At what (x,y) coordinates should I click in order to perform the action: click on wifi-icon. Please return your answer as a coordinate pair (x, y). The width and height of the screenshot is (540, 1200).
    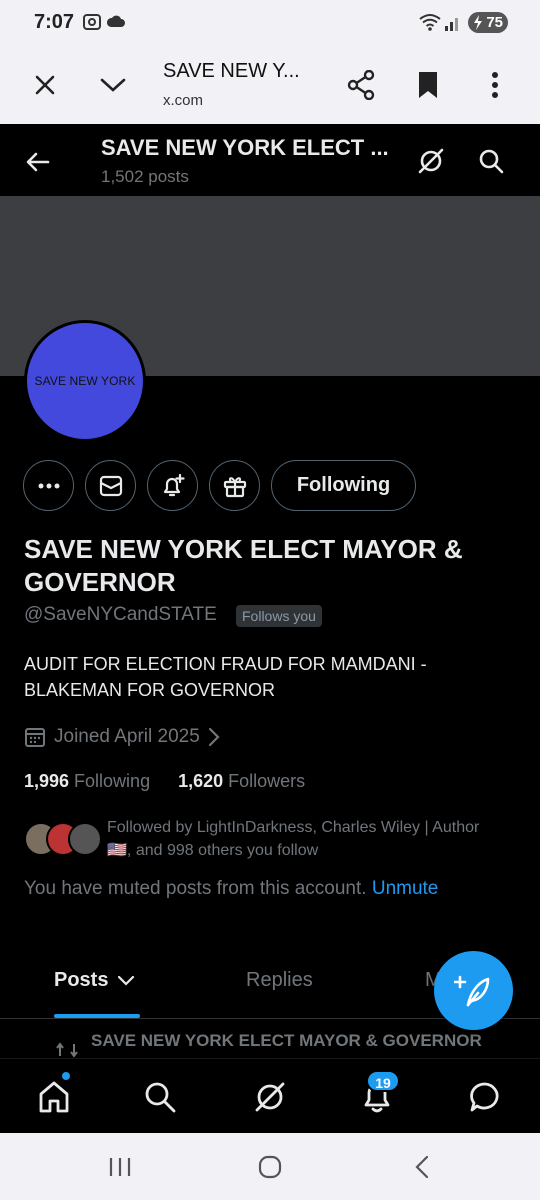
    Looking at the image, I should click on (430, 22).